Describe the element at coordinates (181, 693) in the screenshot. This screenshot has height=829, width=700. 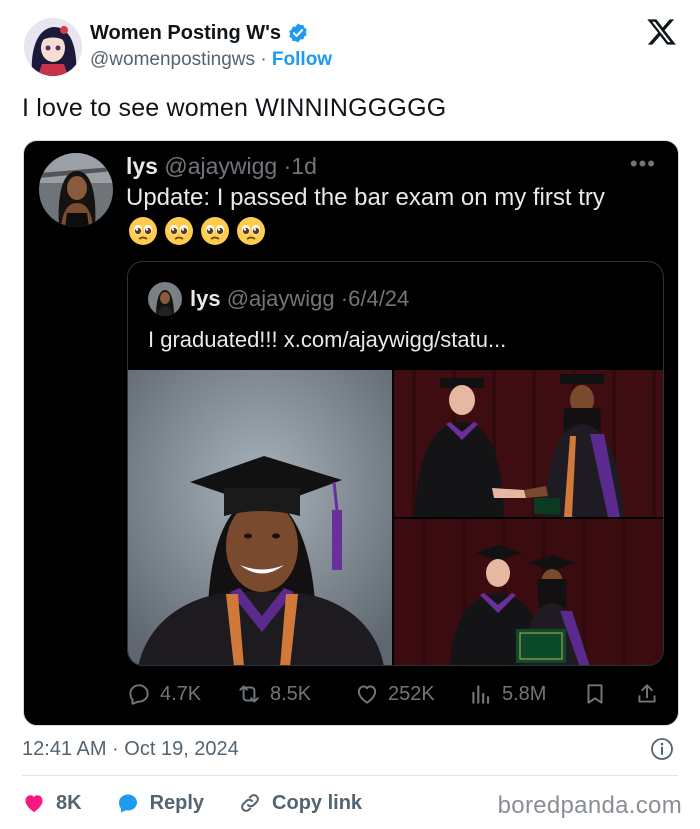
I see `reply-count: 4.7K` at that location.